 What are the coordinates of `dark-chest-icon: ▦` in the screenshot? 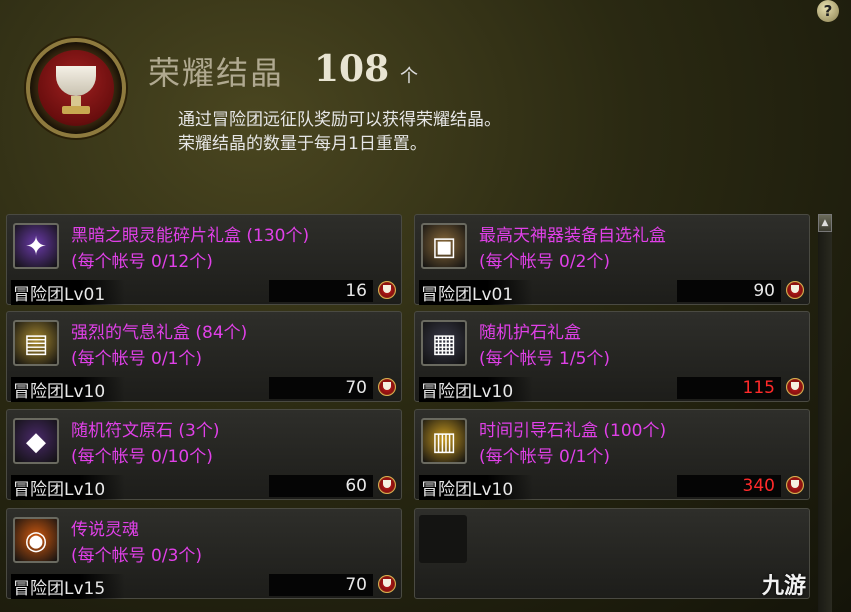 It's located at (444, 343).